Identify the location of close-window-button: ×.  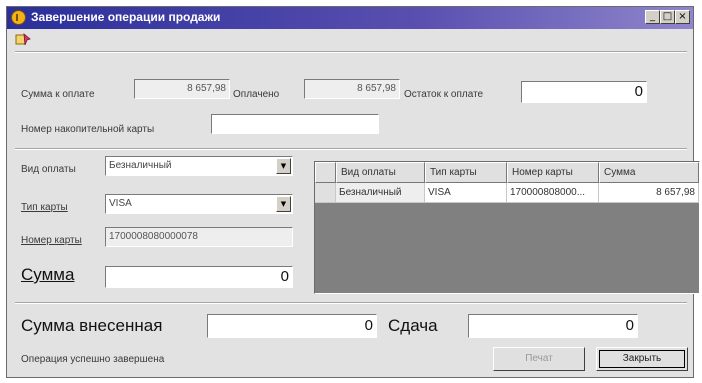
(682, 17).